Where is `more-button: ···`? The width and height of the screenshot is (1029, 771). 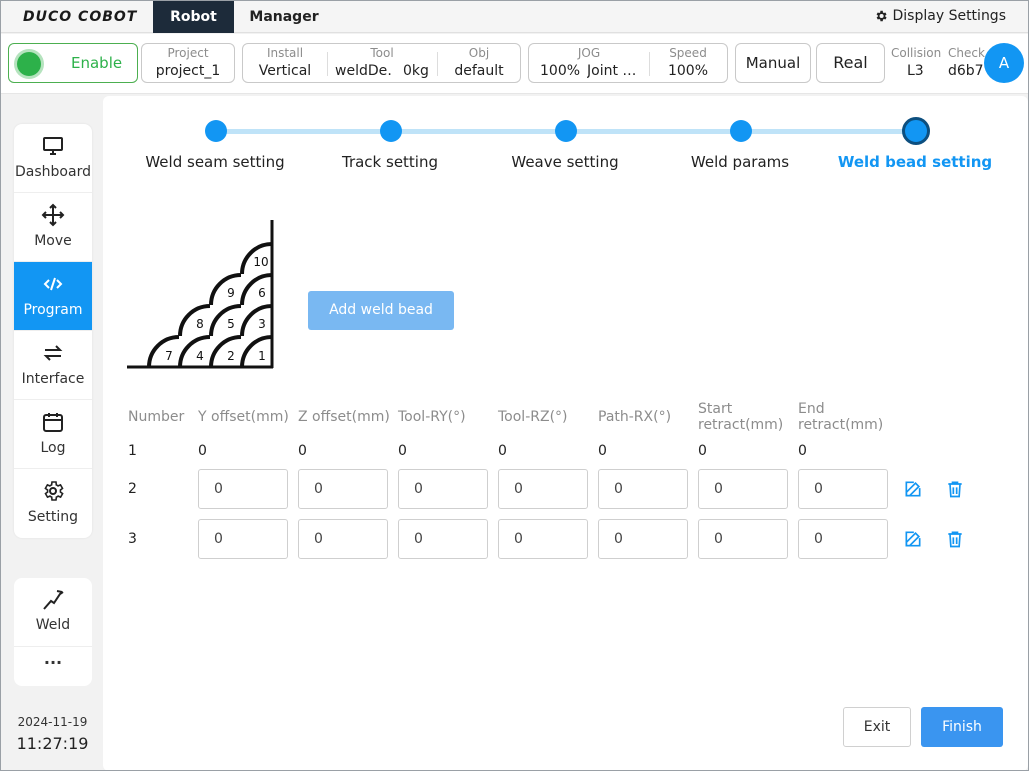
more-button: ··· is located at coordinates (53, 666).